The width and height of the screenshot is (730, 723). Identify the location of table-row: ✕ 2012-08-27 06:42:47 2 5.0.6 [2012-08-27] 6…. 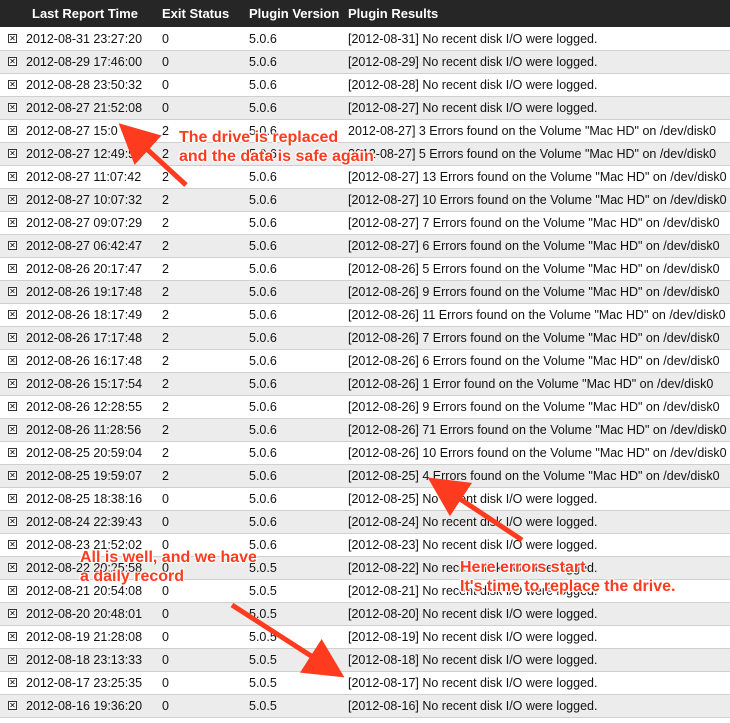
(365, 246).